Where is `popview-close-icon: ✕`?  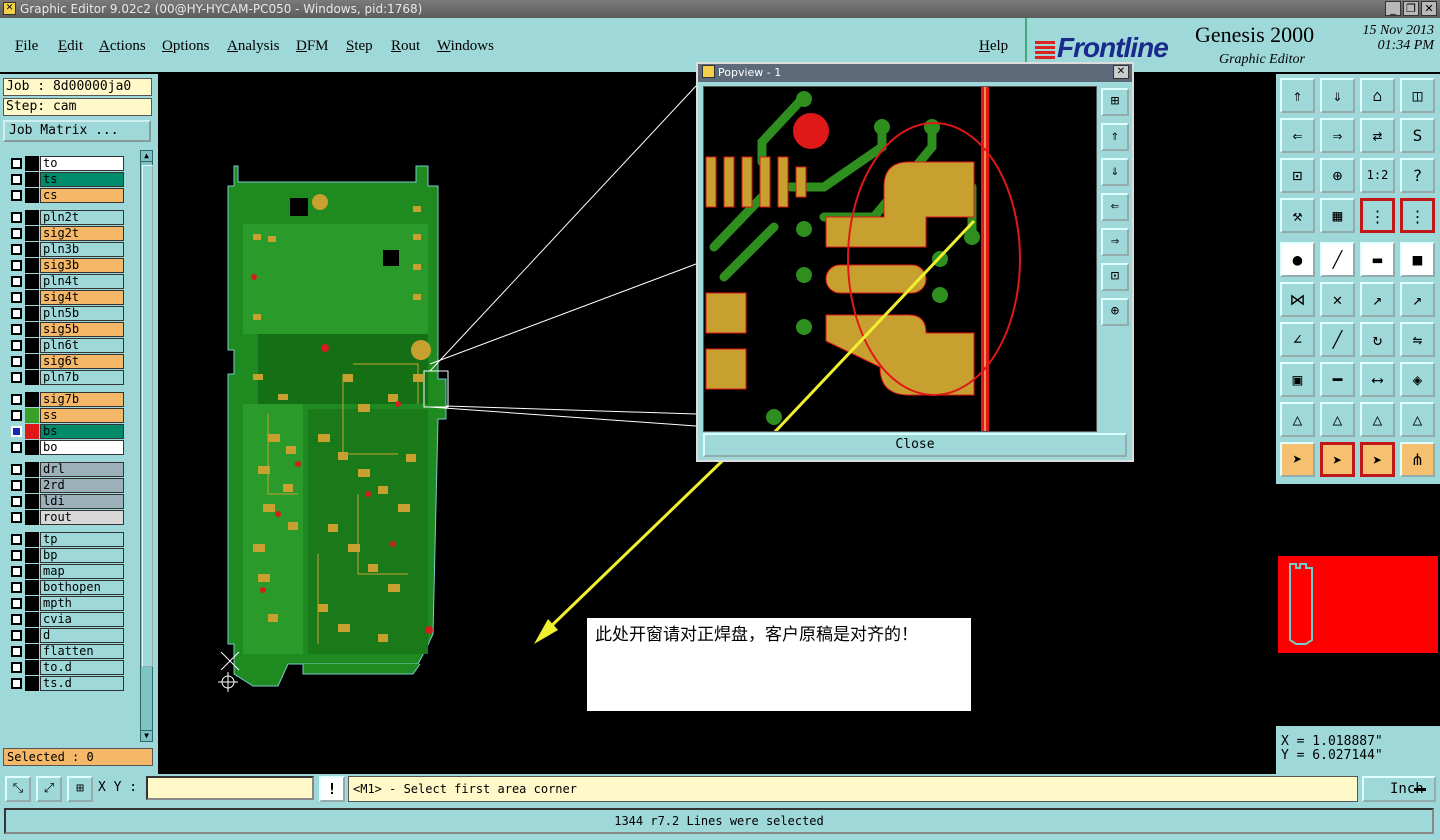 popview-close-icon: ✕ is located at coordinates (1121, 72).